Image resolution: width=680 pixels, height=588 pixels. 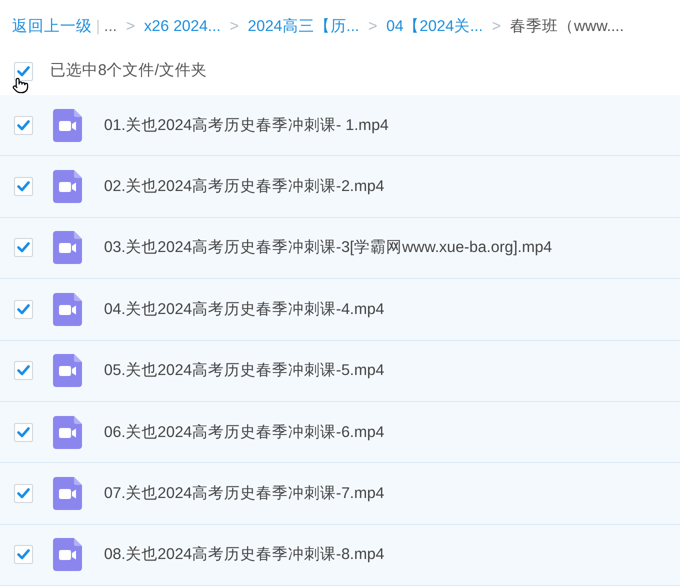 I want to click on file-name: 02.关也2024高考历史春季冲刺课-2.mp4, so click(x=244, y=186).